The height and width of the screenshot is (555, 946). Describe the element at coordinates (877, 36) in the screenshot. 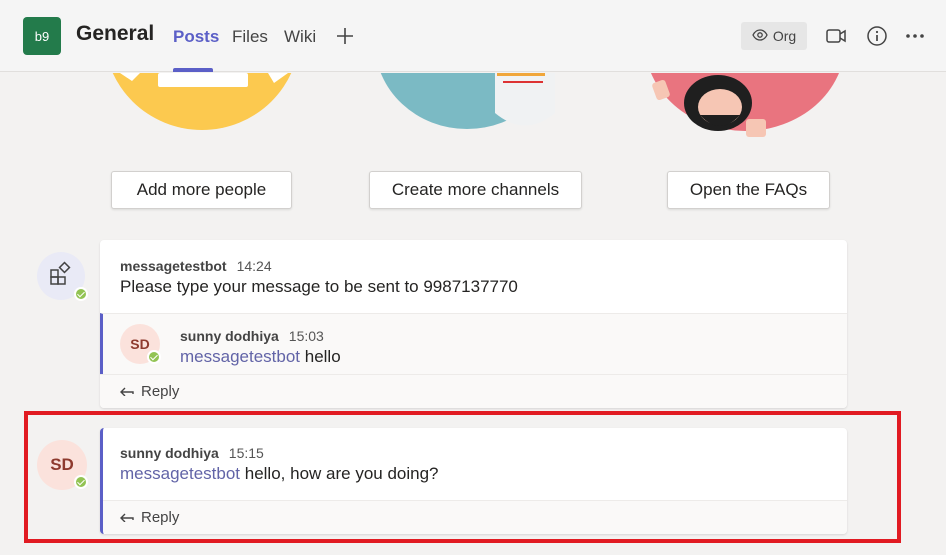

I see `info-icon` at that location.